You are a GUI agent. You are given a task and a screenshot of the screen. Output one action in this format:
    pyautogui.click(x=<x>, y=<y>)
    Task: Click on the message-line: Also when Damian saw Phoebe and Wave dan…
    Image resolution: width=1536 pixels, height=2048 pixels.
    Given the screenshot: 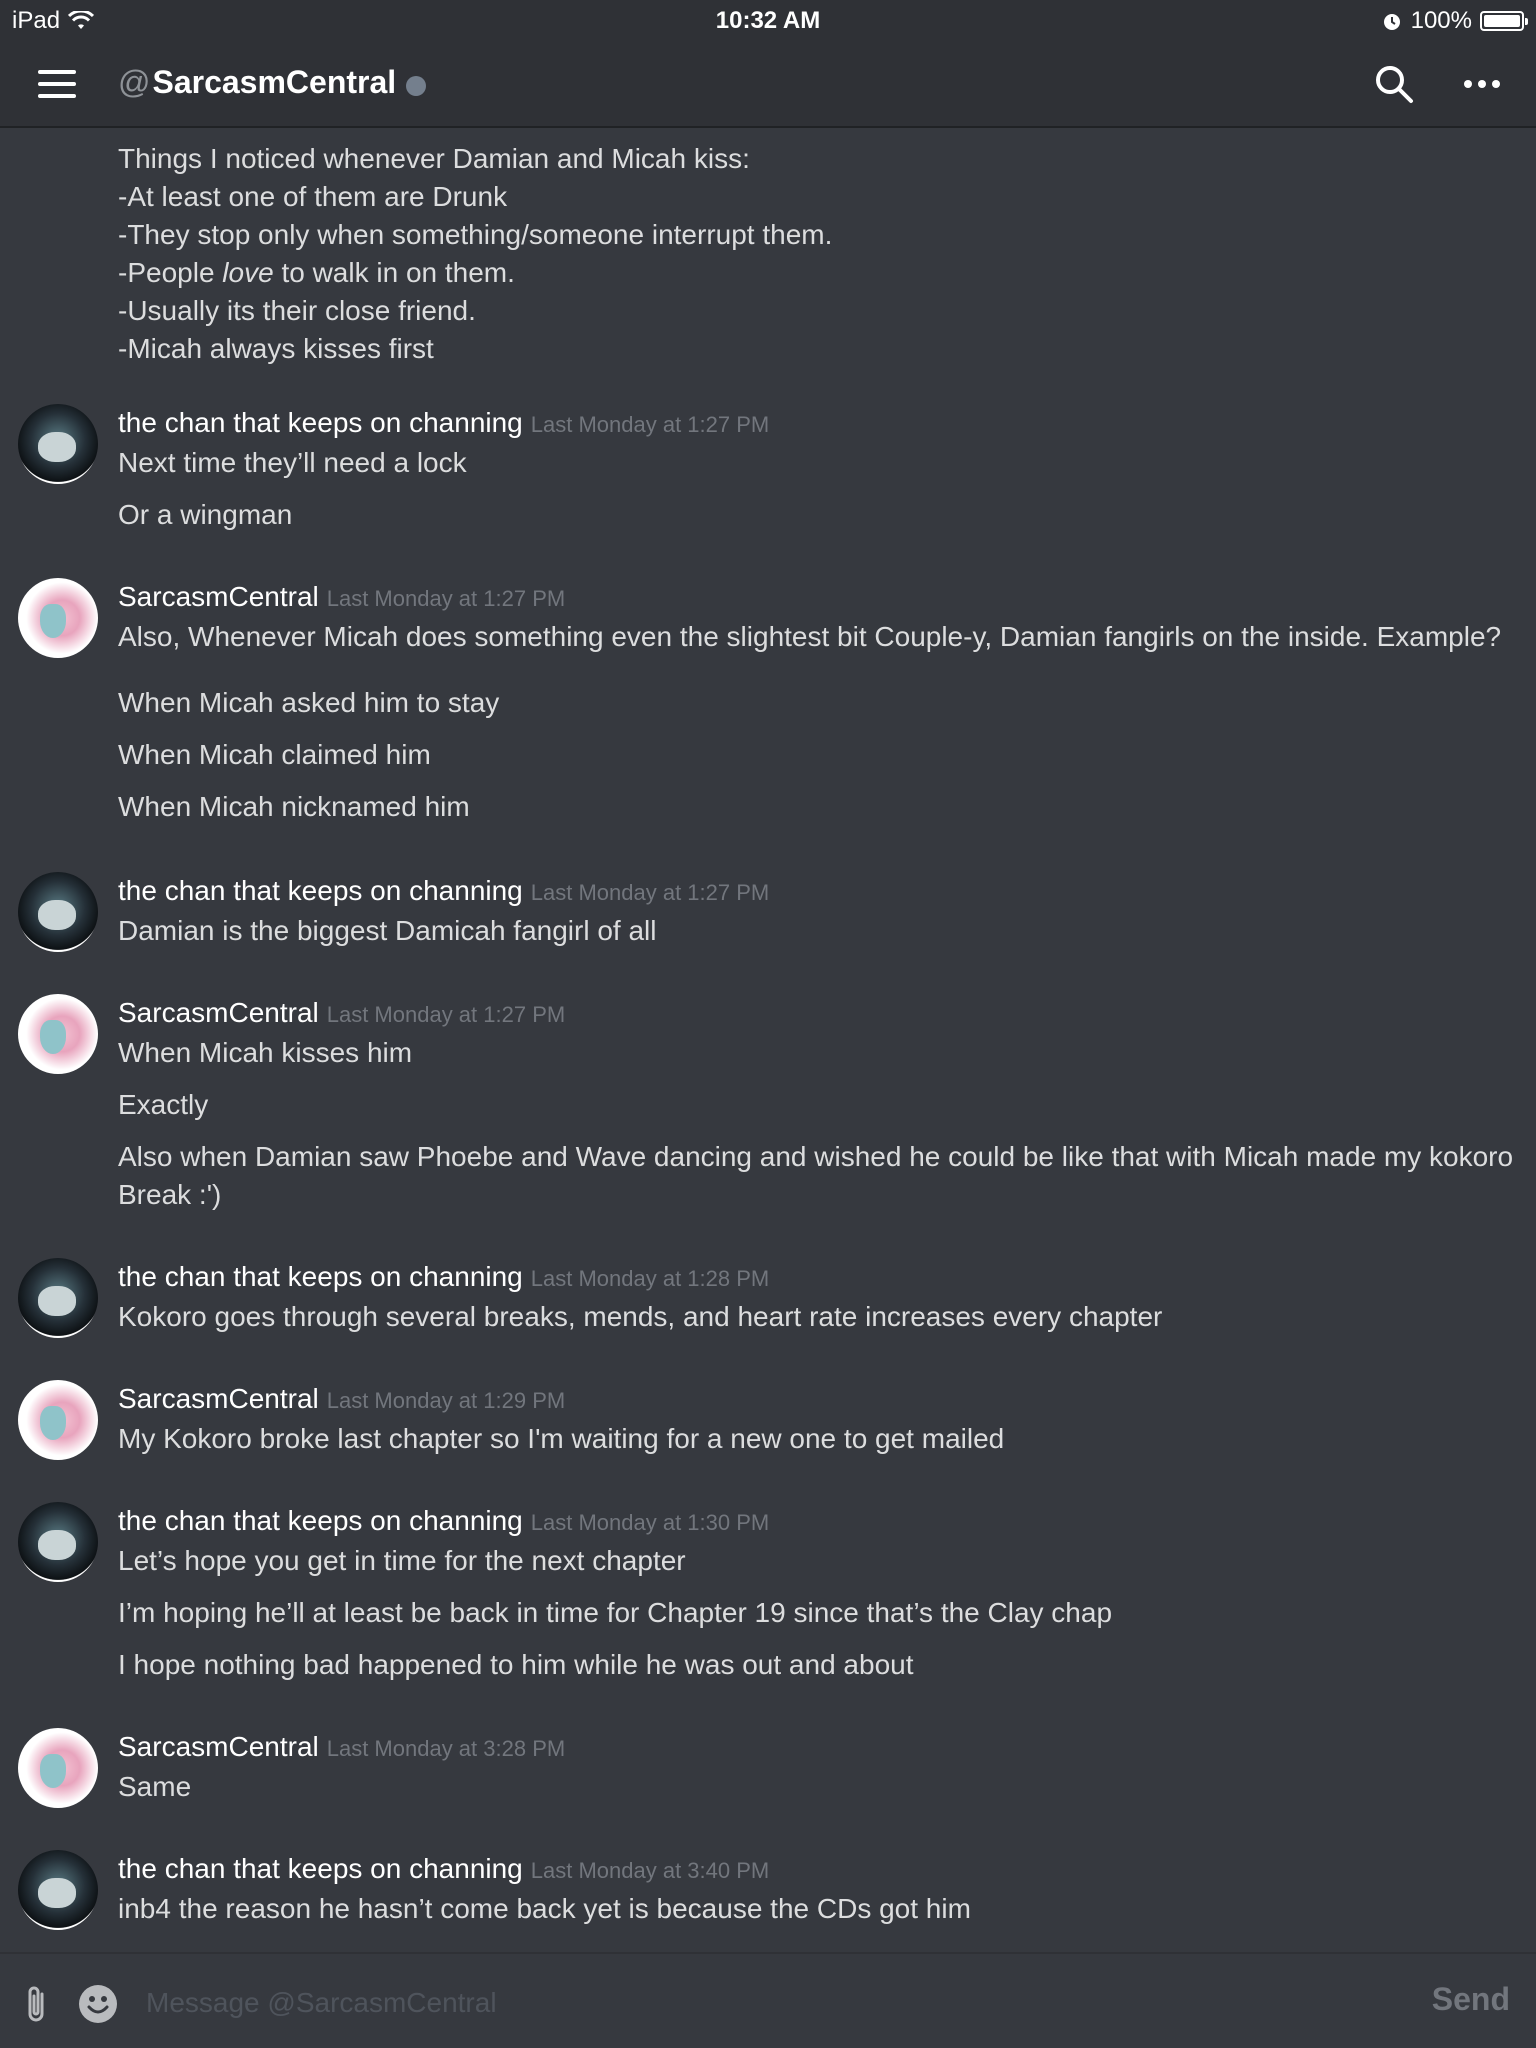 What is the action you would take?
    pyautogui.click(x=816, y=1175)
    